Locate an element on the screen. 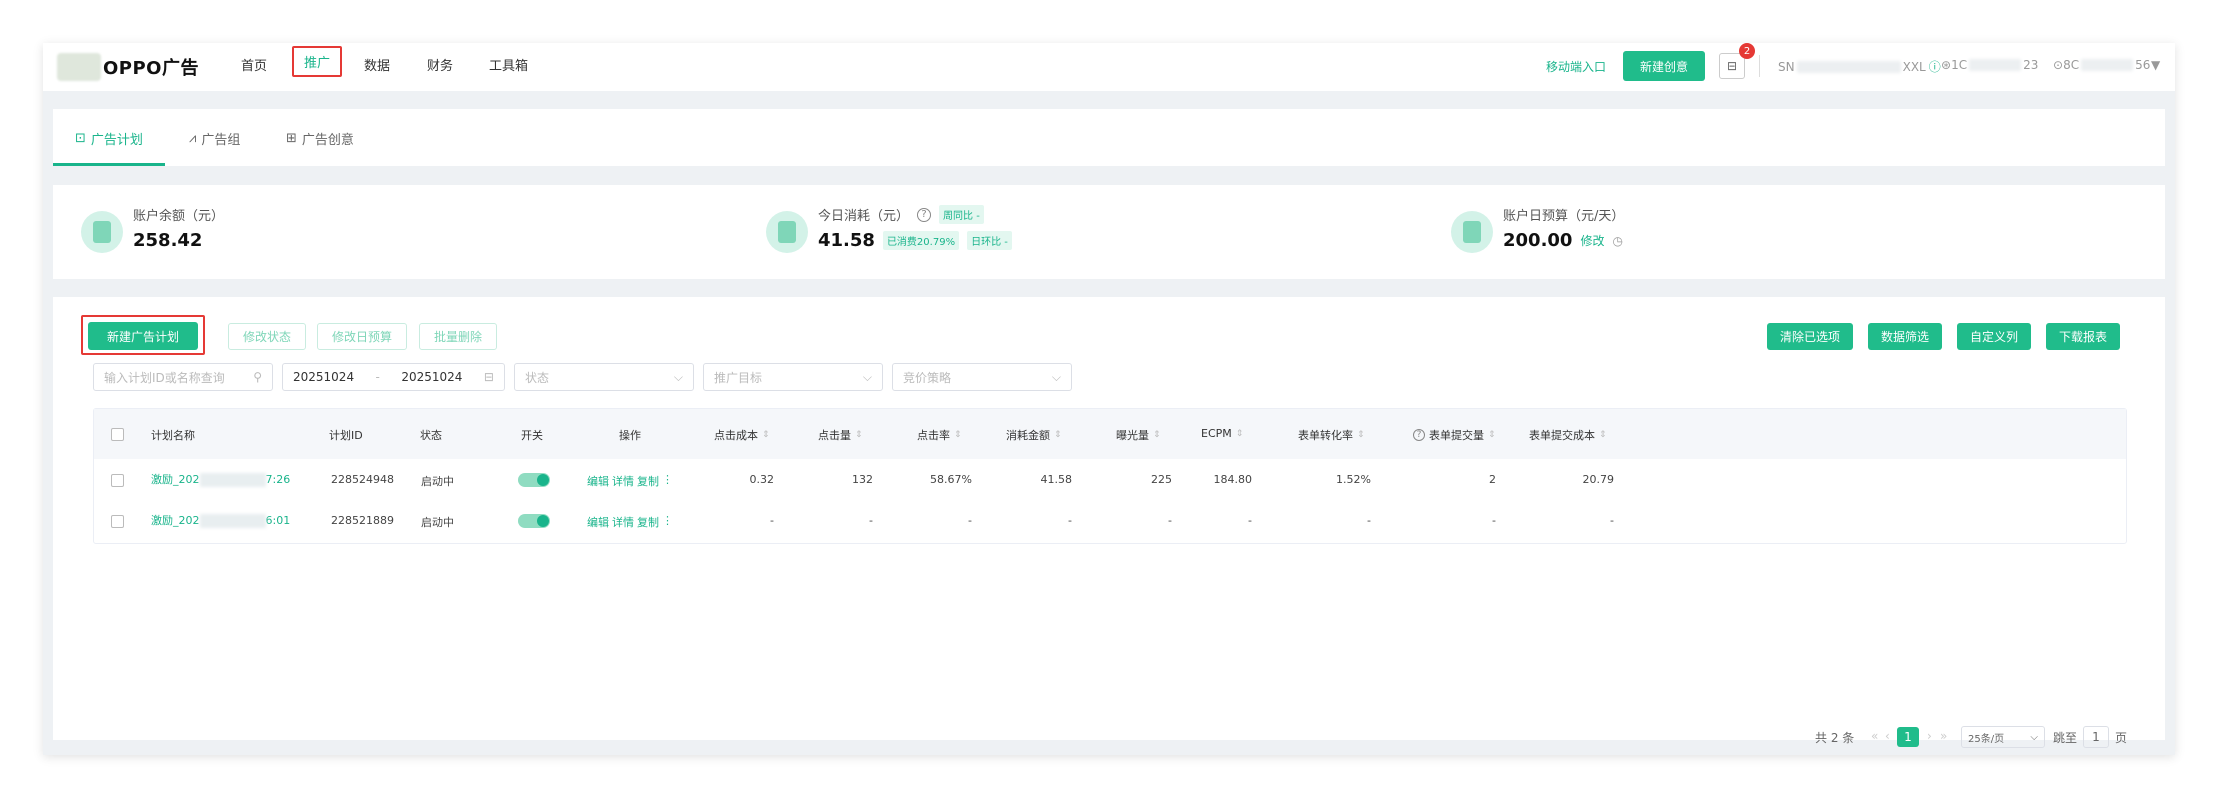  tab-ad-creative: ⊞ 广告创意 is located at coordinates (320, 138).